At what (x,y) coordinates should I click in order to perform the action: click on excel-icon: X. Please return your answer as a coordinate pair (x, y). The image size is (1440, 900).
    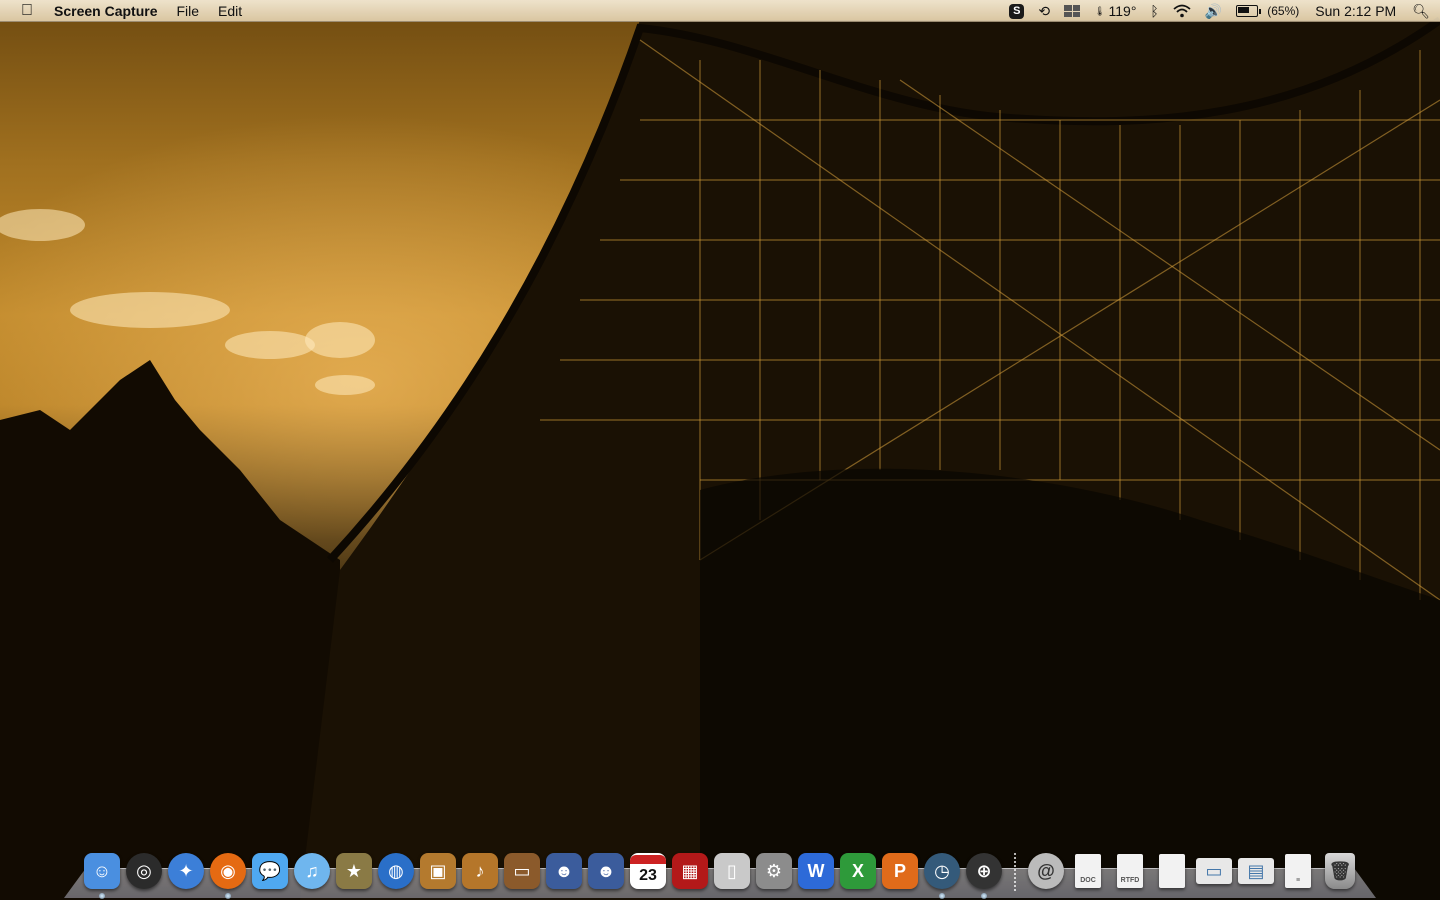
    Looking at the image, I should click on (858, 871).